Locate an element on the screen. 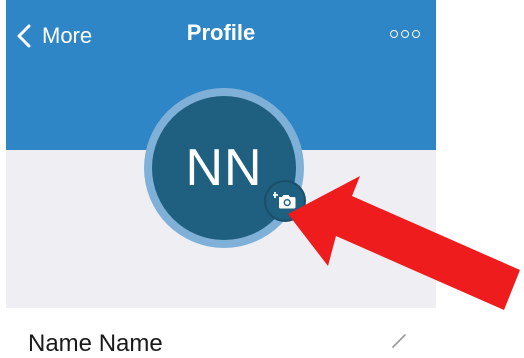  page-title: Profile is located at coordinates (221, 32).